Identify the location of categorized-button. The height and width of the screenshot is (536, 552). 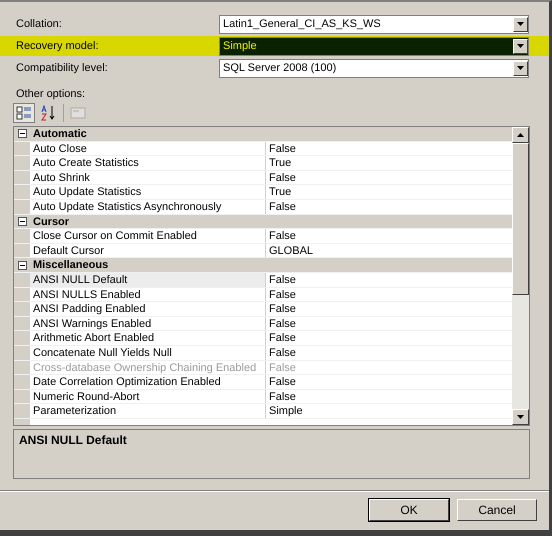
(24, 113).